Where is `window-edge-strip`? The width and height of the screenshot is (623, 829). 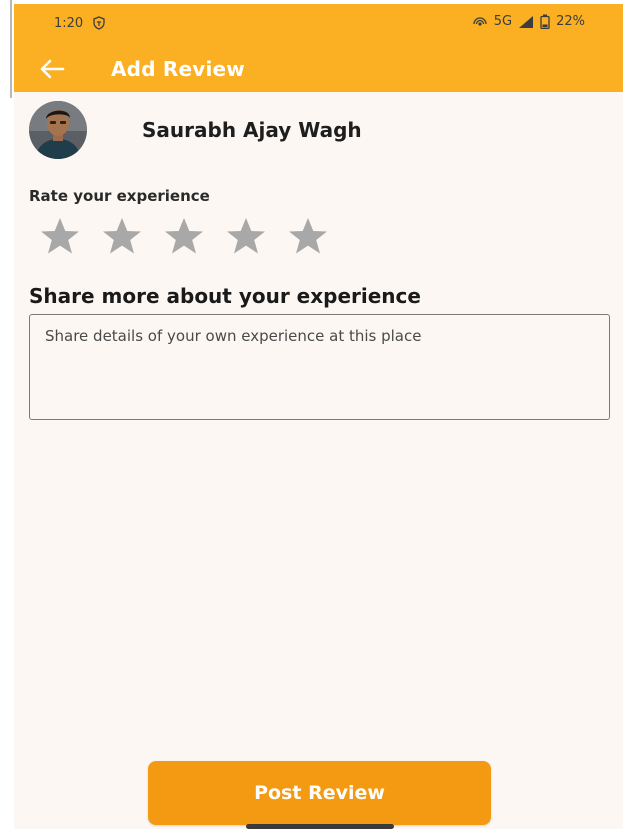 window-edge-strip is located at coordinates (6, 49).